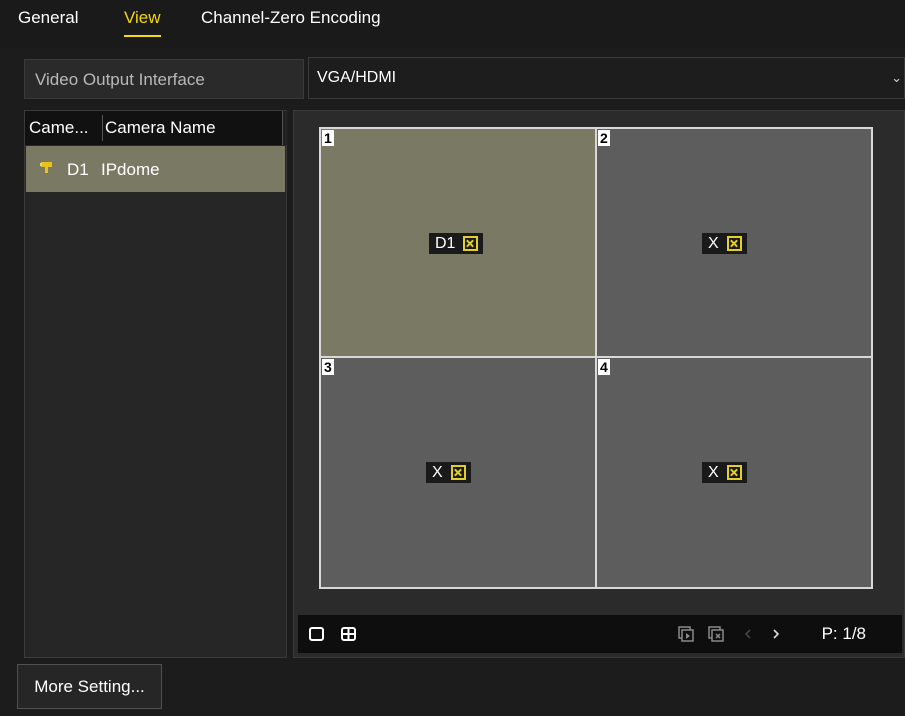  What do you see at coordinates (317, 634) in the screenshot?
I see `single-layout-icon` at bounding box center [317, 634].